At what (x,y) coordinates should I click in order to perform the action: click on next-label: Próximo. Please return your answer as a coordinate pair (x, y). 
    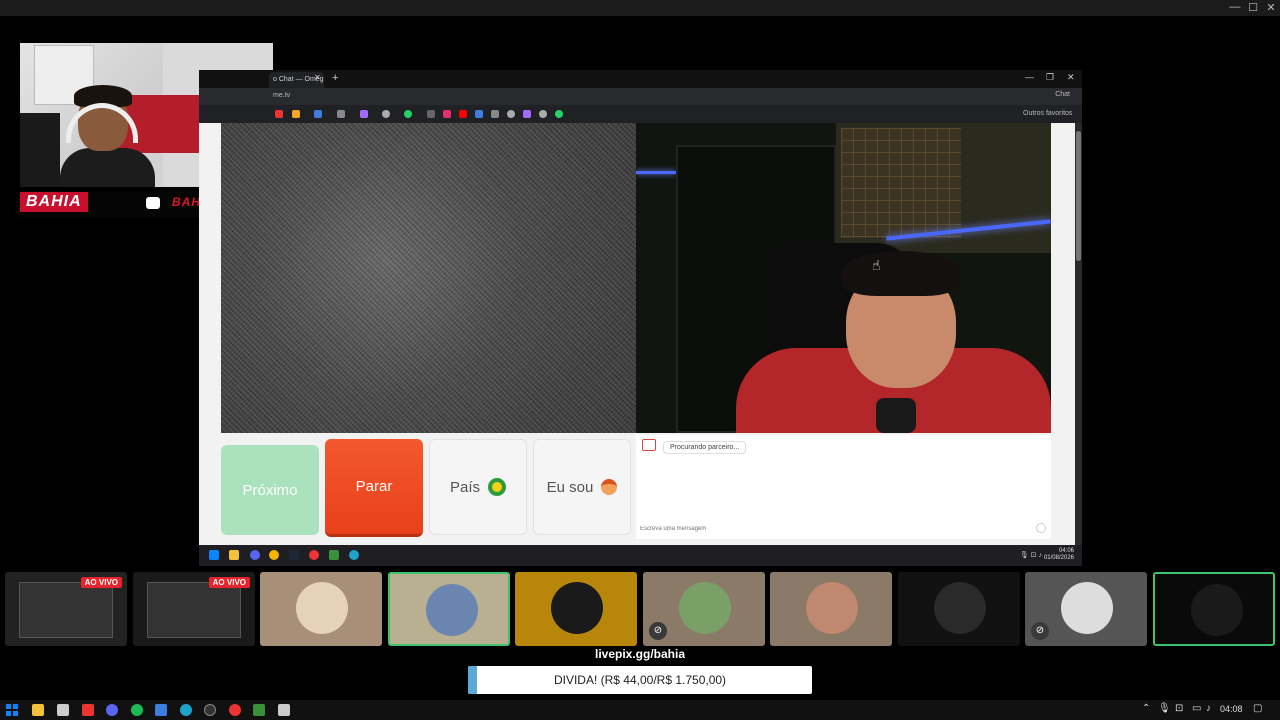
    Looking at the image, I should click on (270, 490).